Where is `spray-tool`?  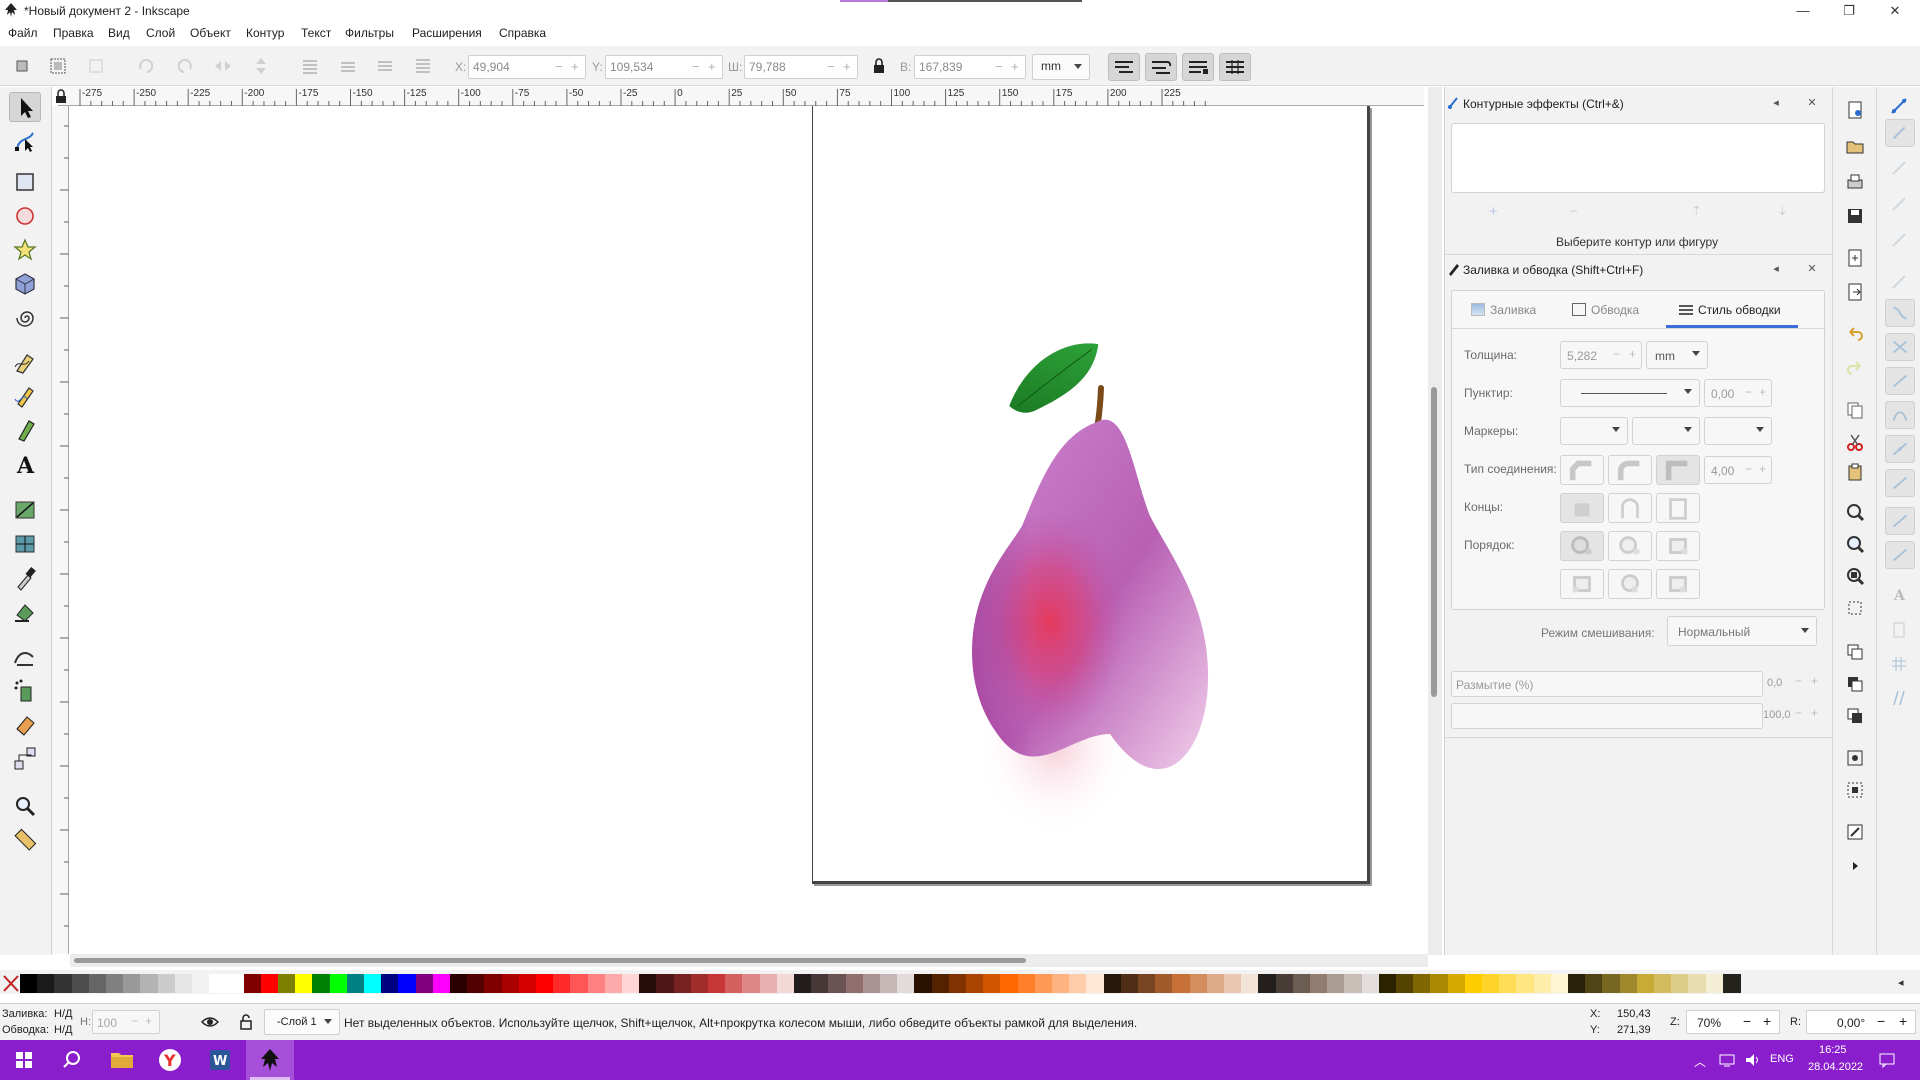 spray-tool is located at coordinates (25, 690).